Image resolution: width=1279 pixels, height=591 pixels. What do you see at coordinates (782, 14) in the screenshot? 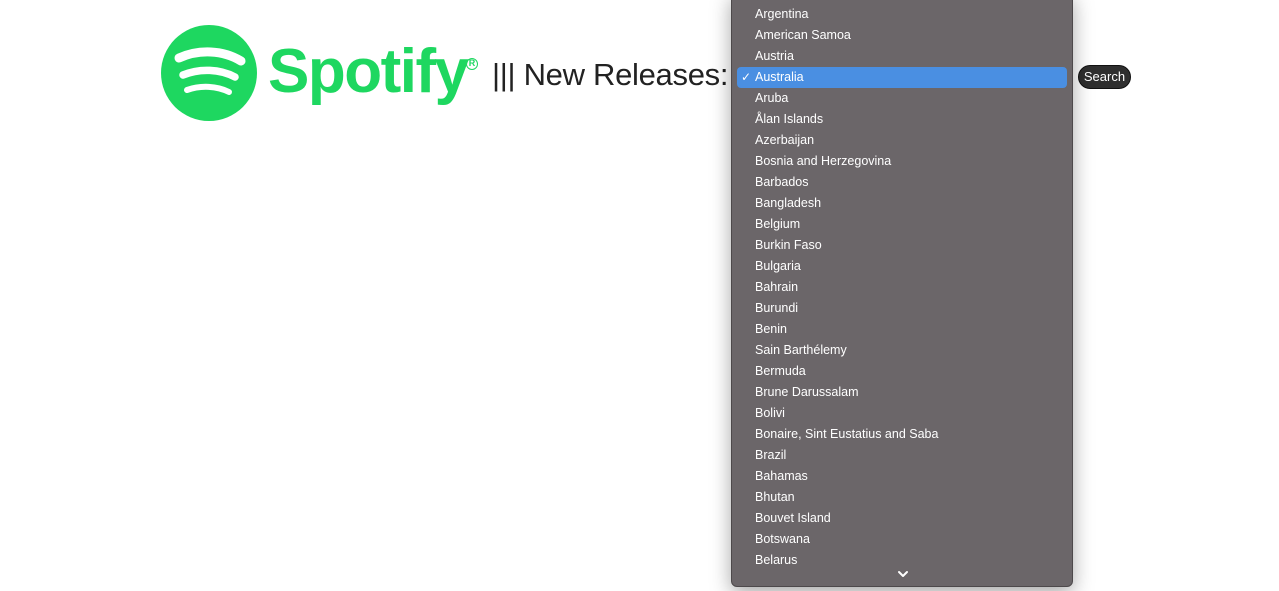
I see `country-option-label: Argentina` at bounding box center [782, 14].